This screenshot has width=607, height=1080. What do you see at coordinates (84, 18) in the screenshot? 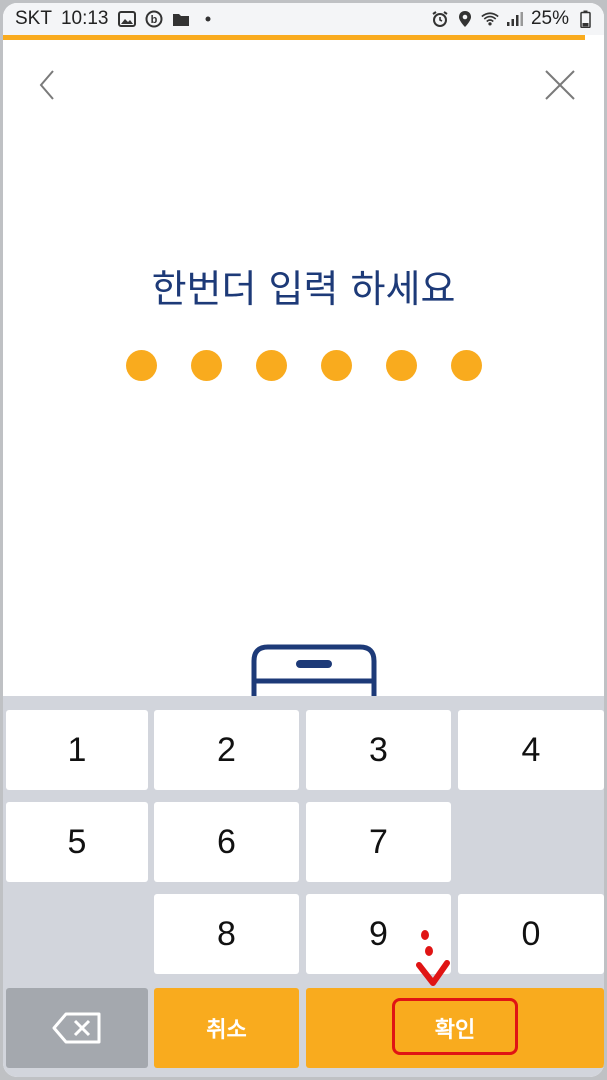
I see `clock-time: 10:13` at bounding box center [84, 18].